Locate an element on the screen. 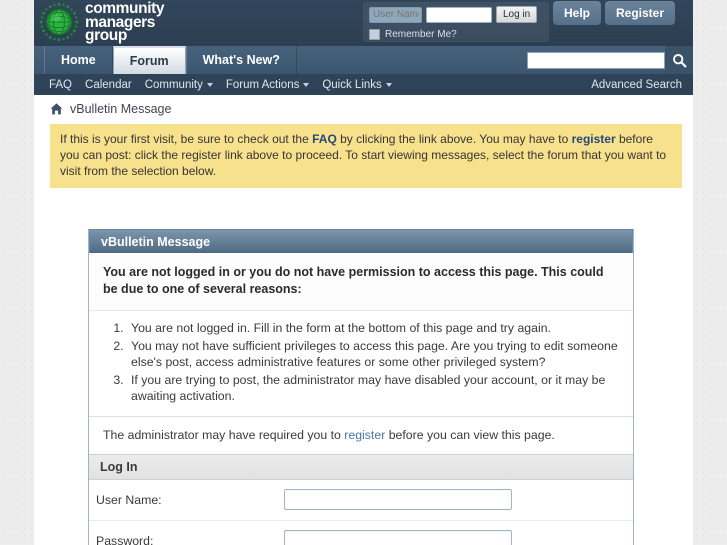  search-area is located at coordinates (610, 60).